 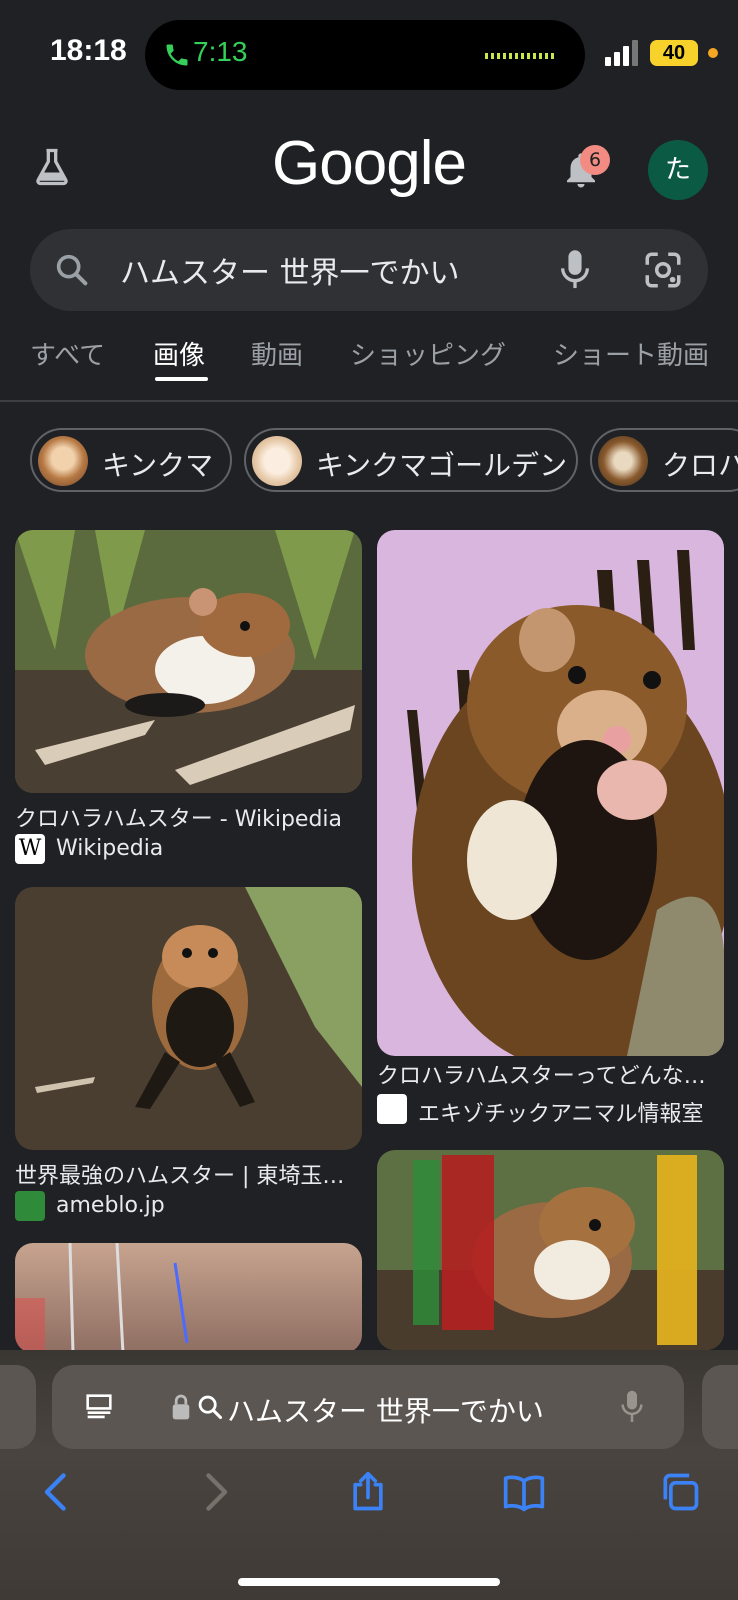 What do you see at coordinates (621, 53) in the screenshot?
I see `cellular-signal-icon` at bounding box center [621, 53].